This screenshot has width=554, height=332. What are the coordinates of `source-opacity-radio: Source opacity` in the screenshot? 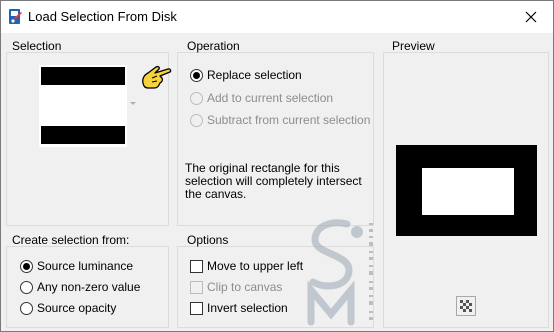 It's located at (68, 308).